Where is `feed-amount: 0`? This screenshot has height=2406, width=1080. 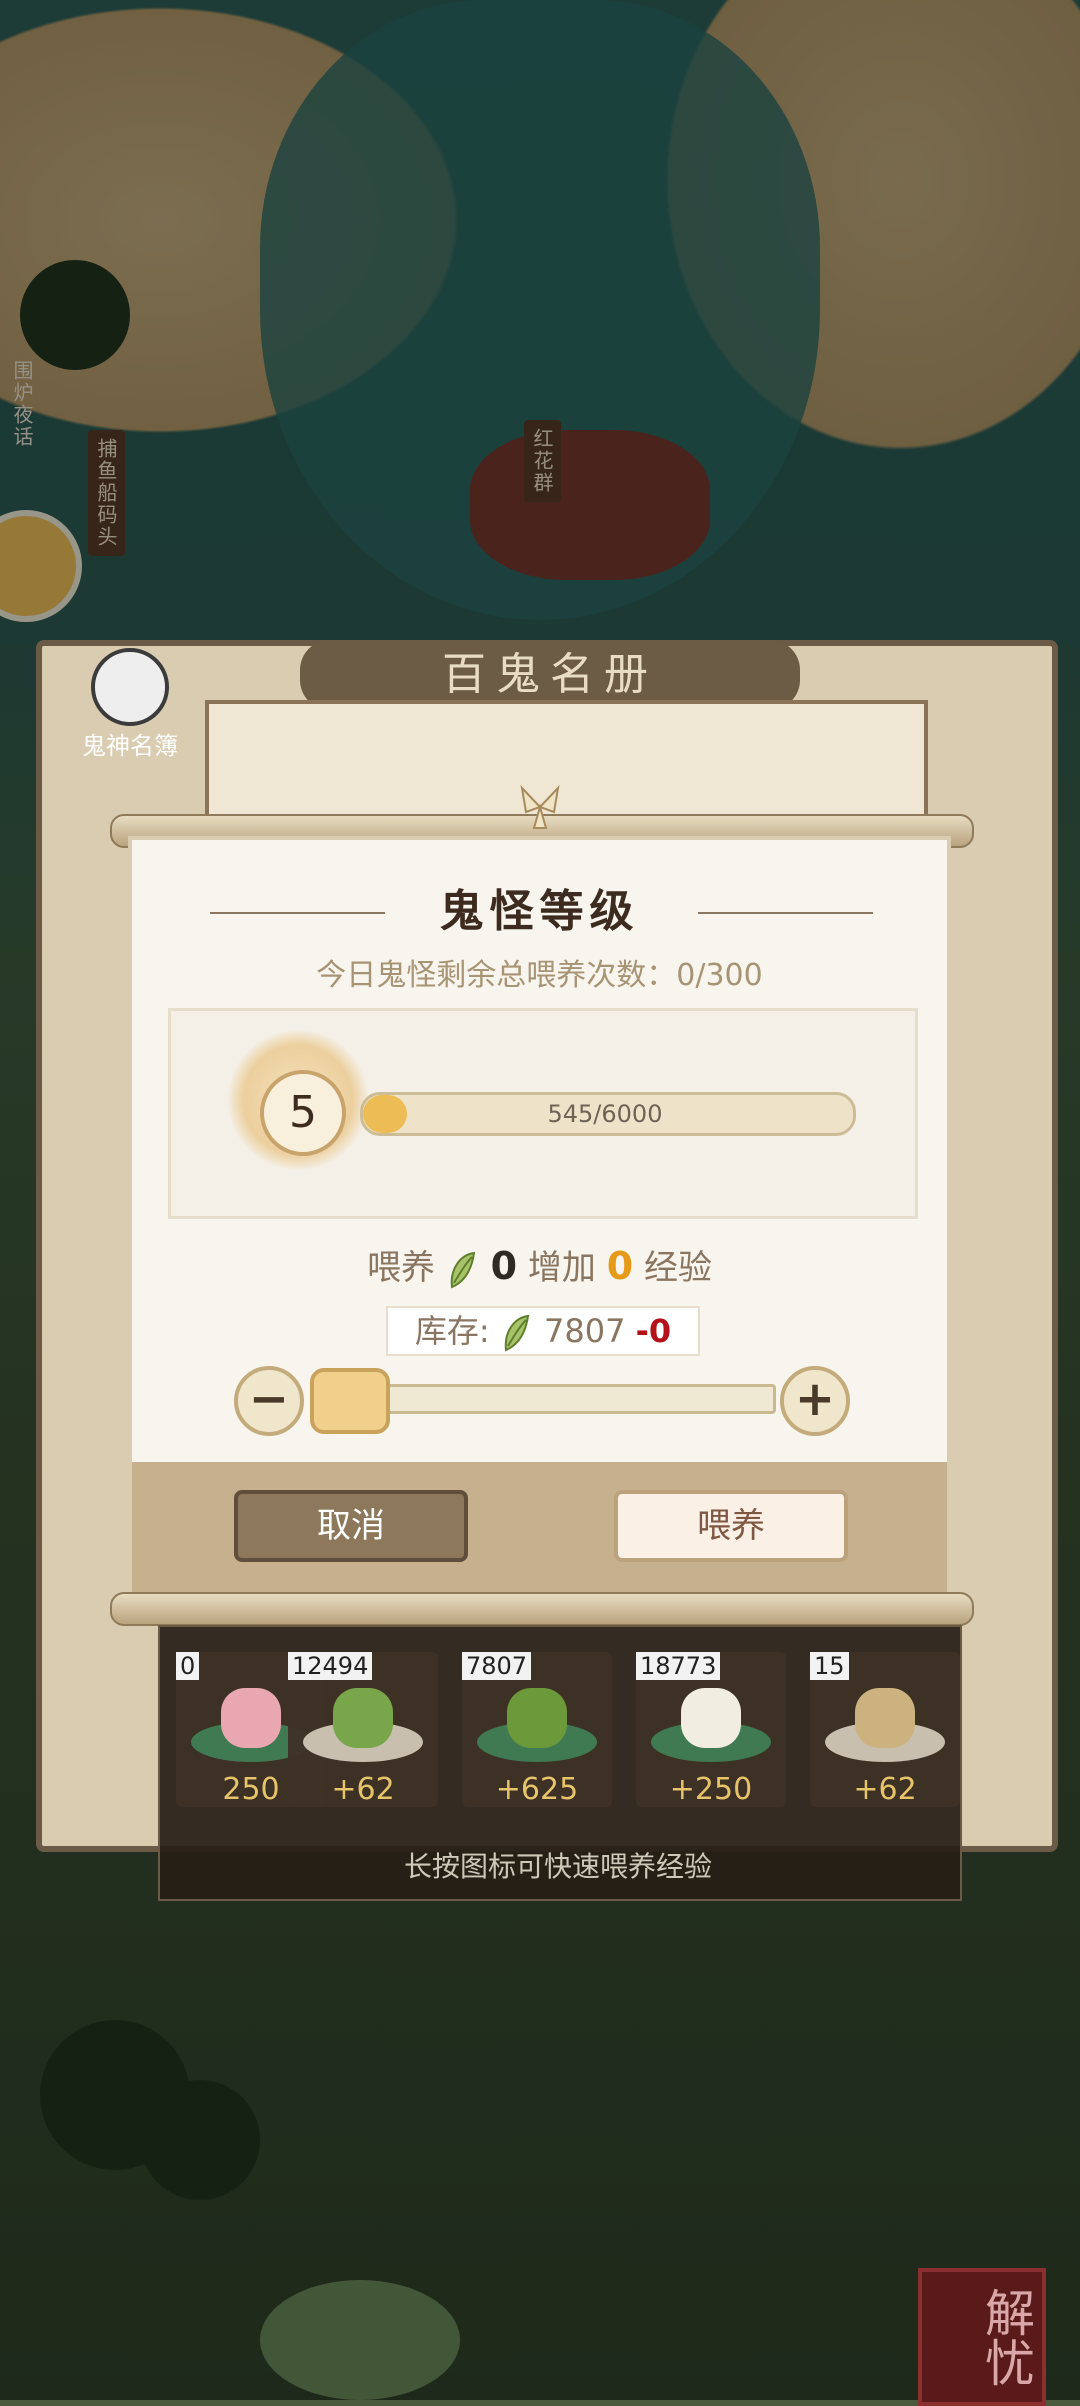
feed-amount: 0 is located at coordinates (504, 1266).